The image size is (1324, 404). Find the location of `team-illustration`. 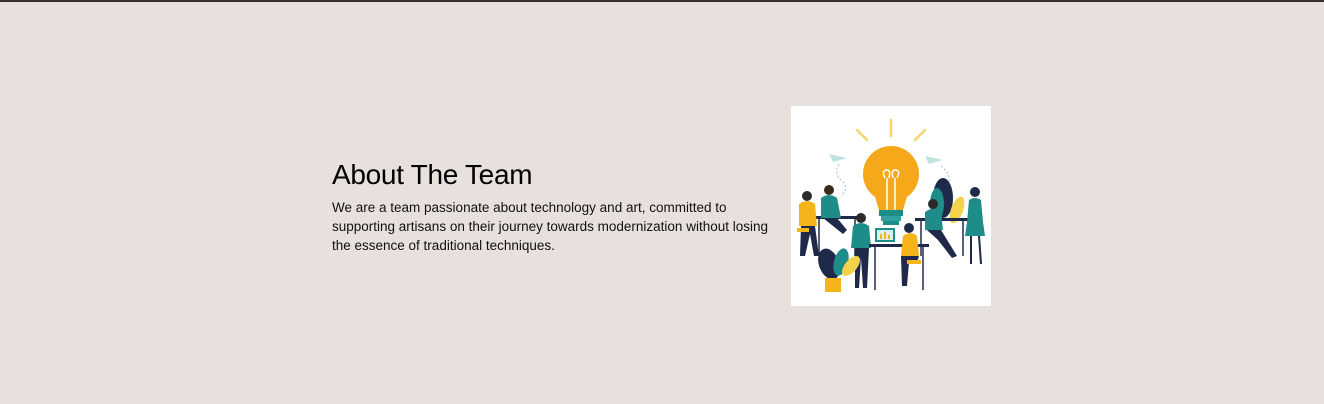

team-illustration is located at coordinates (891, 206).